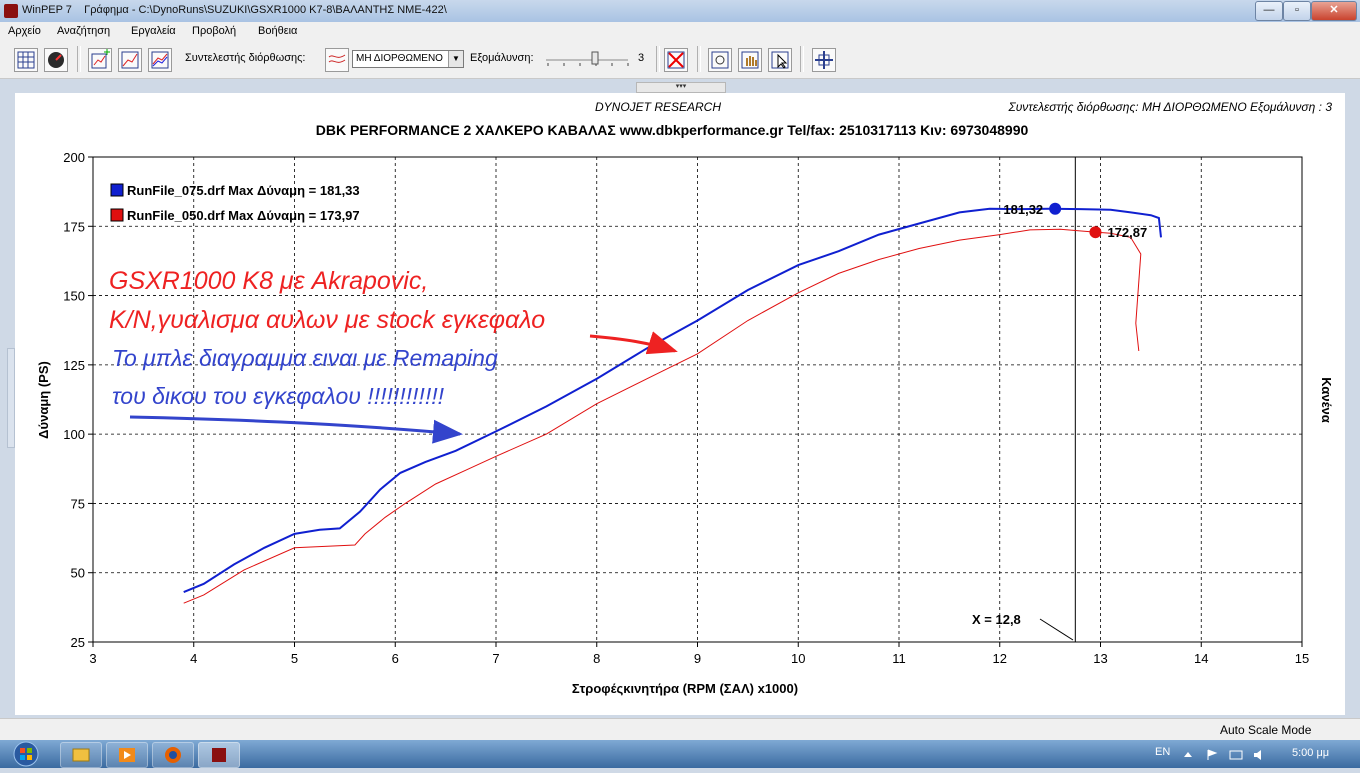 Image resolution: width=1360 pixels, height=773 pixels. Describe the element at coordinates (899, 658) in the screenshot. I see `x-tick-label: 11` at that location.